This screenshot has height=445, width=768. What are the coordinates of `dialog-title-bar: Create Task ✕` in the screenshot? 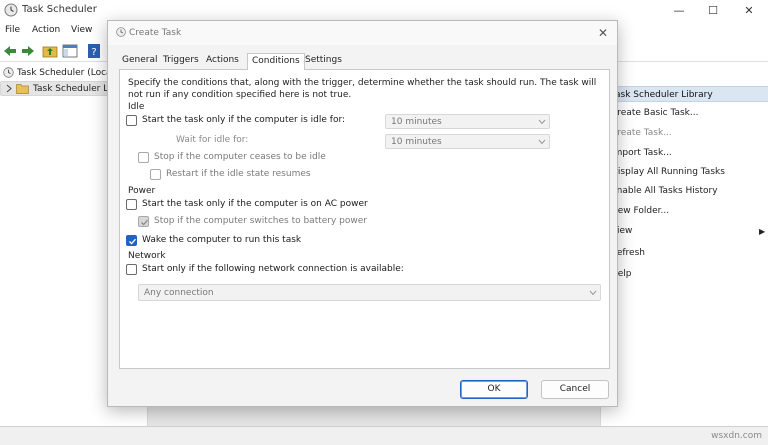 It's located at (362, 33).